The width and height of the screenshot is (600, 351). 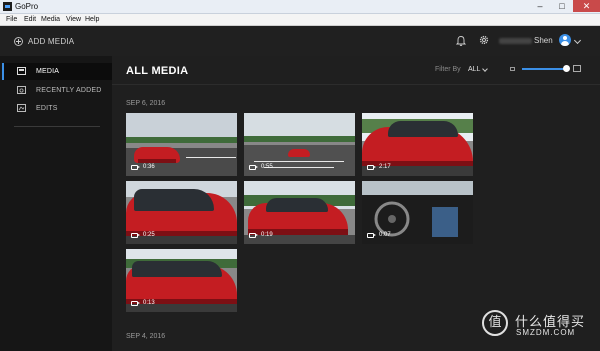 What do you see at coordinates (543, 69) in the screenshot?
I see `thumbnail-size-slider` at bounding box center [543, 69].